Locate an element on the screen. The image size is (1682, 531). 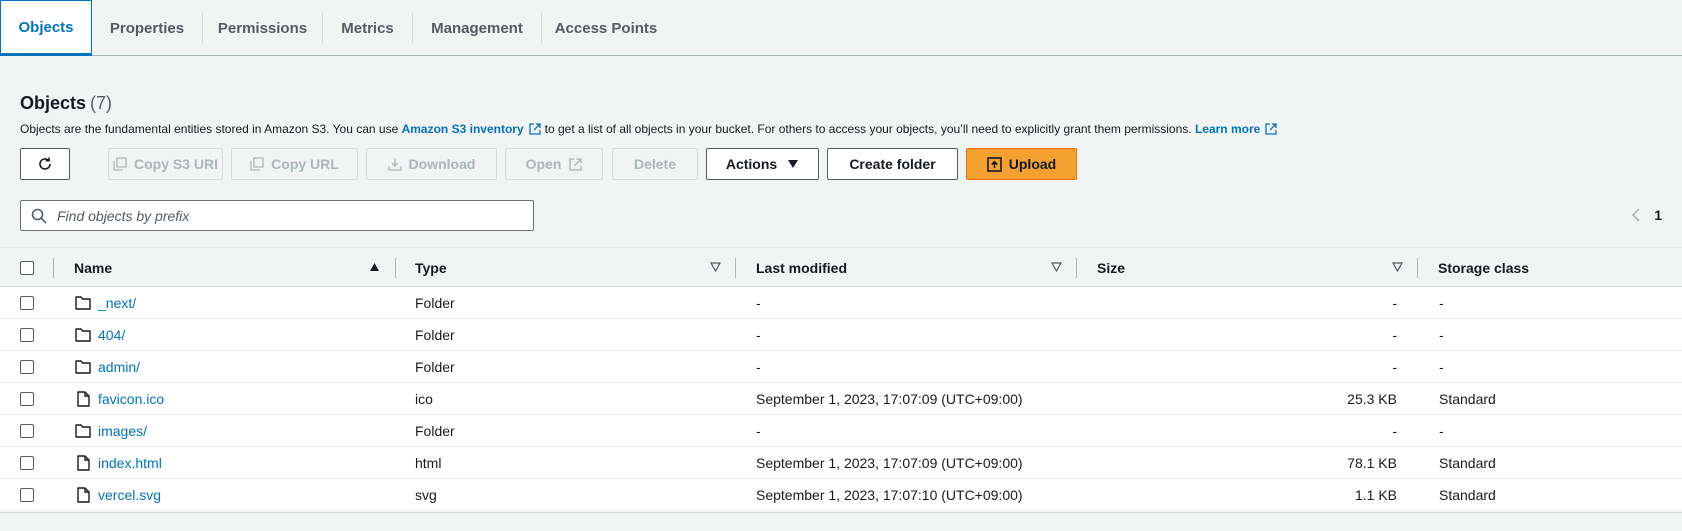
header-size: Size is located at coordinates (1111, 268).